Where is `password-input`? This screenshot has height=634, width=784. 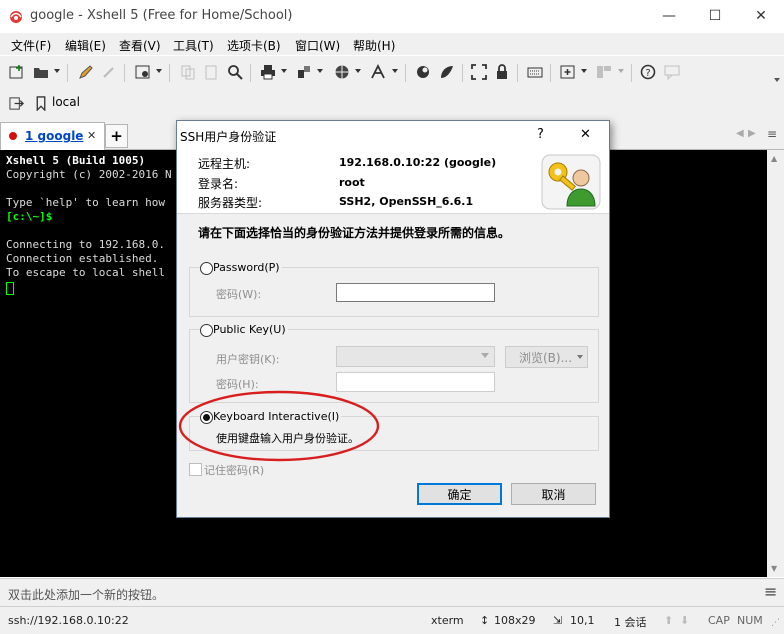 password-input is located at coordinates (415, 292).